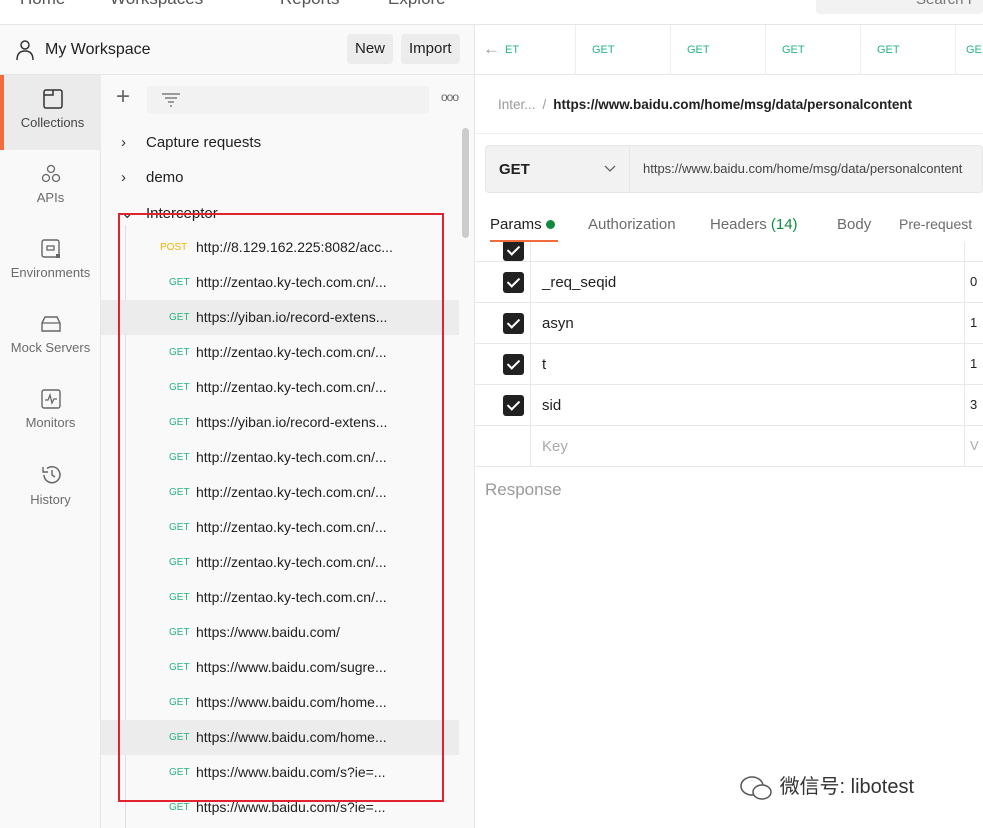 This screenshot has height=828, width=983. I want to click on workspace-header: My Workspace New Import, so click(237, 50).